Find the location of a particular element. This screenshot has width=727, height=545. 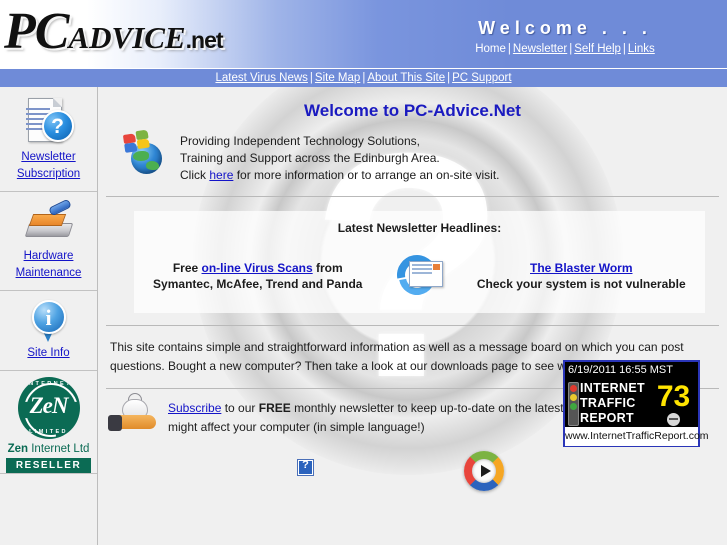

subnav-item-site-map: Site Map is located at coordinates (337, 78).